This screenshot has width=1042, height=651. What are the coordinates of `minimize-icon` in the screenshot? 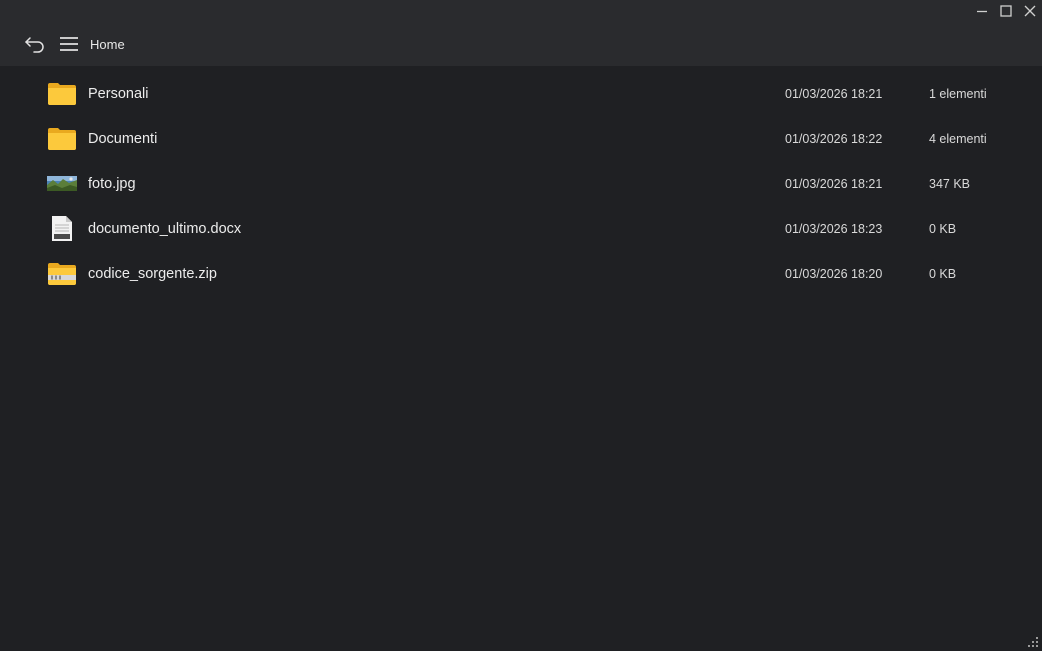 It's located at (982, 11).